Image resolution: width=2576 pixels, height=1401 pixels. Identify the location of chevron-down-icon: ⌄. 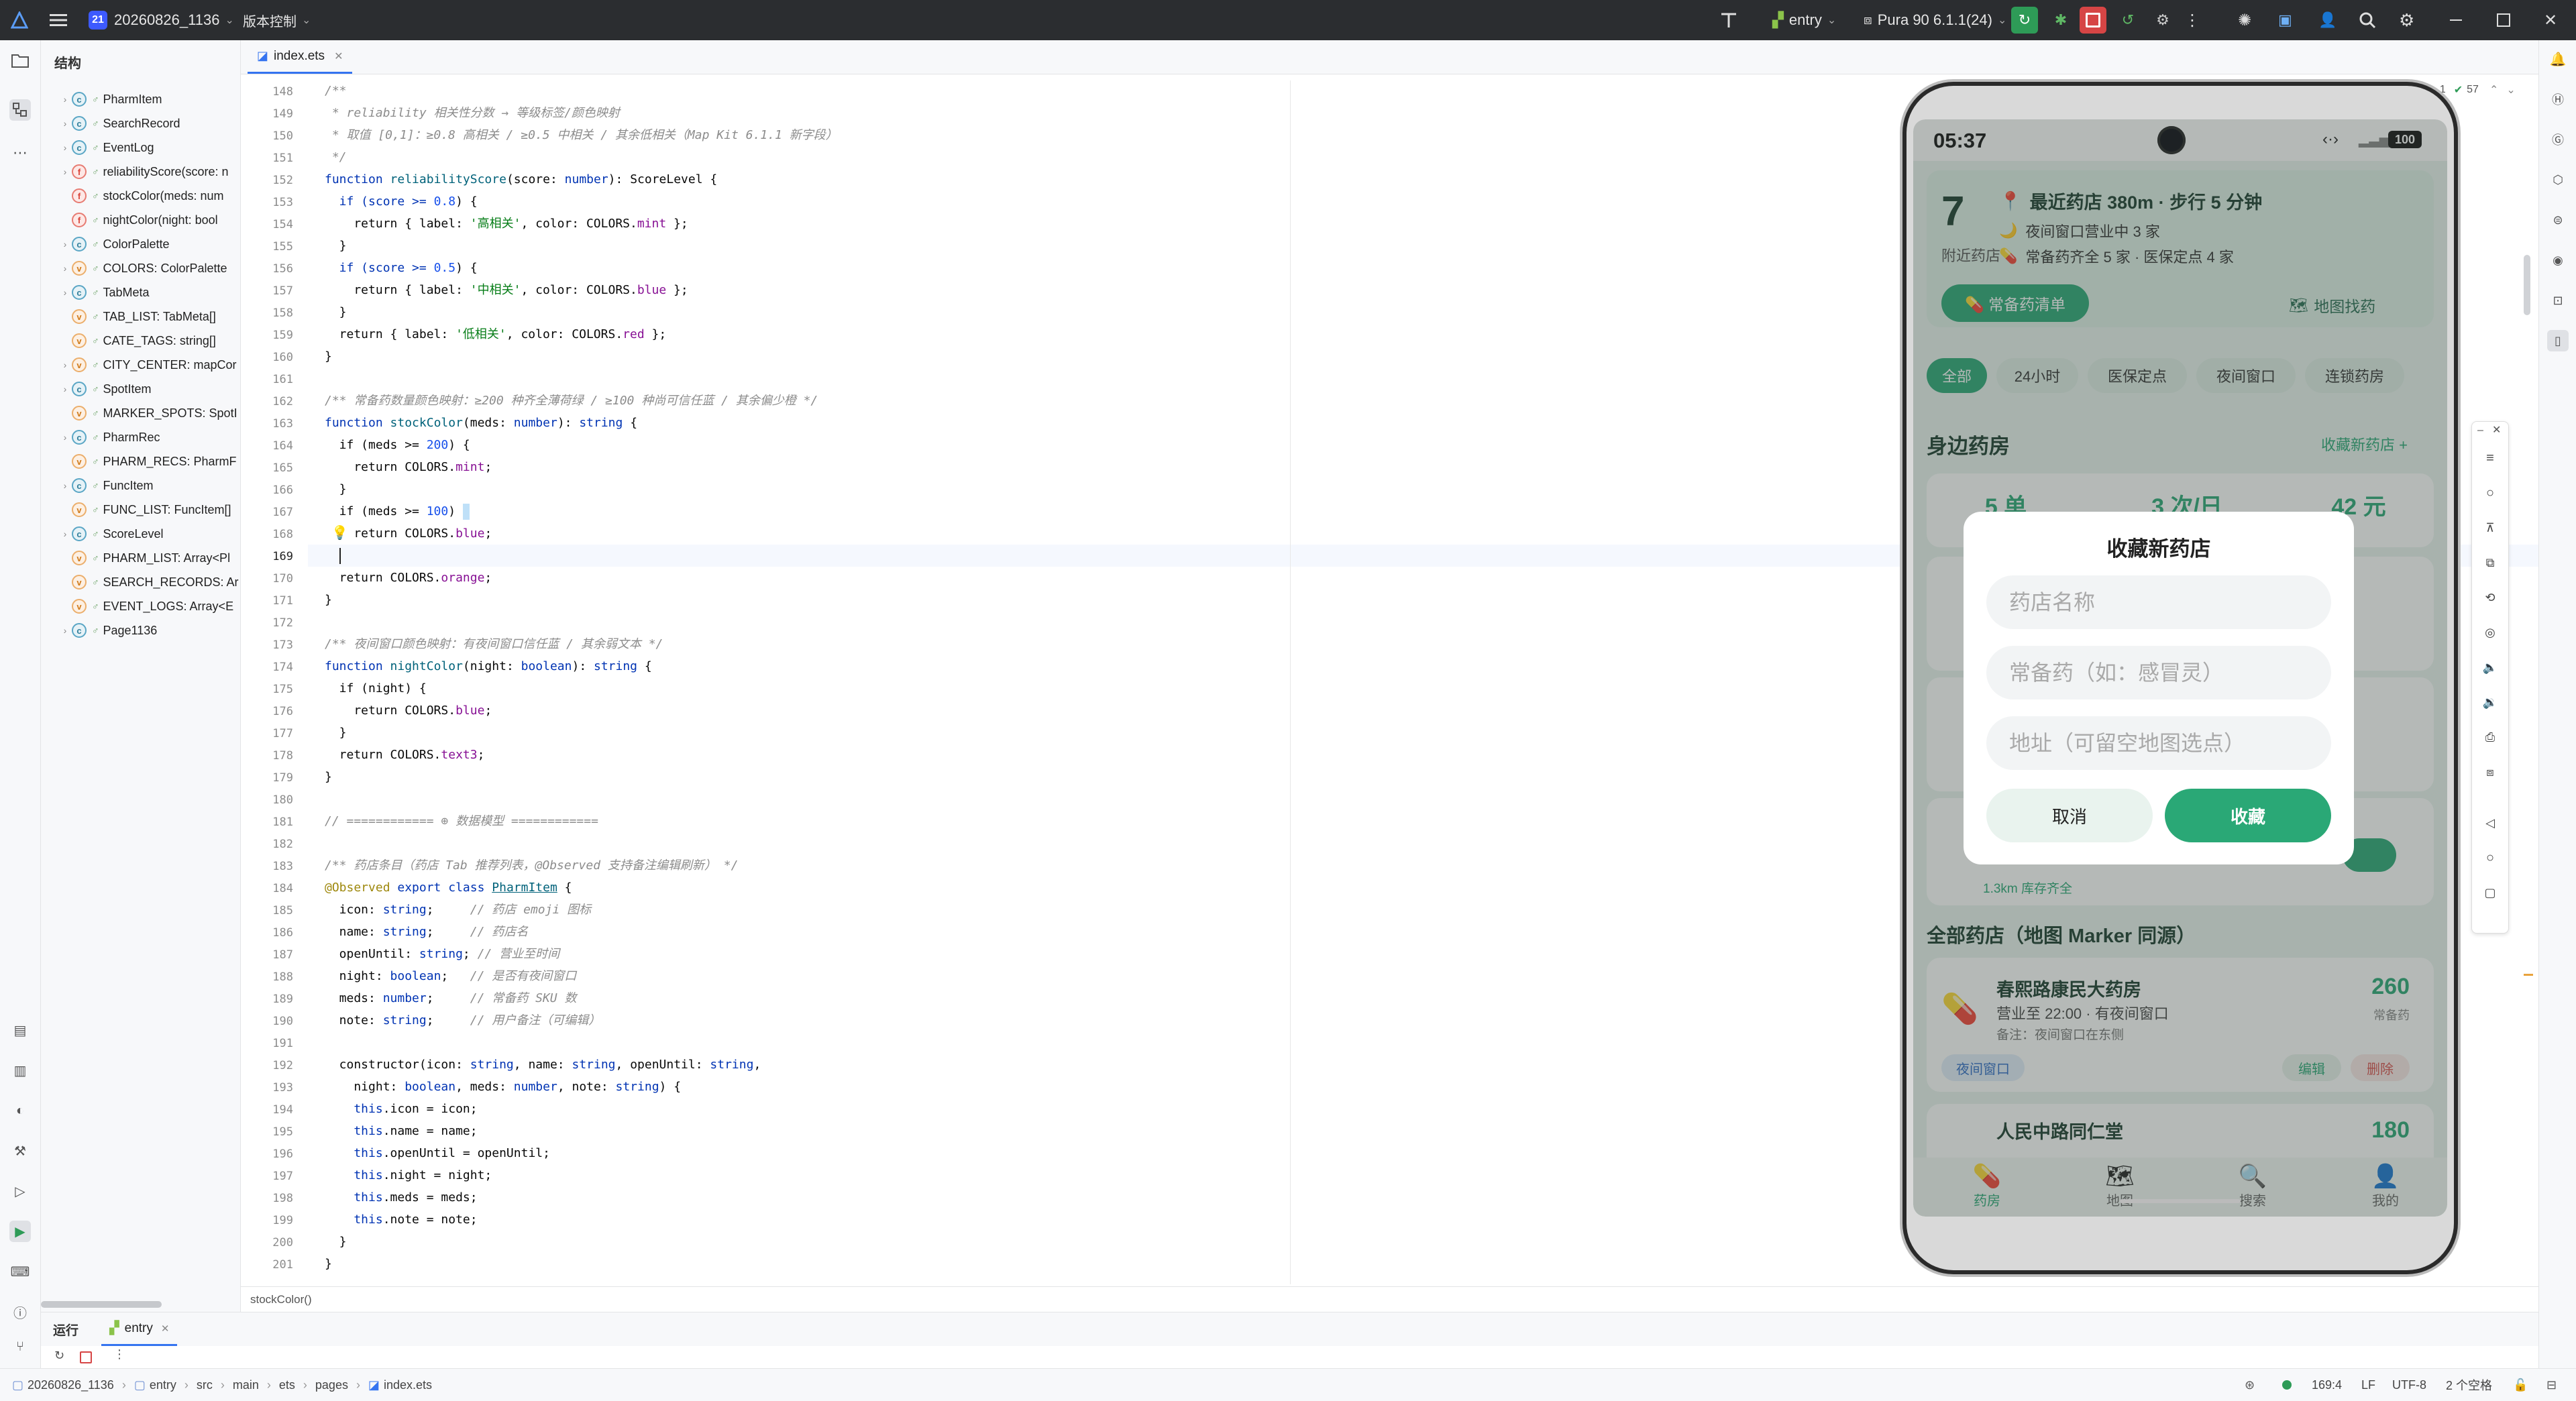
(2510, 90).